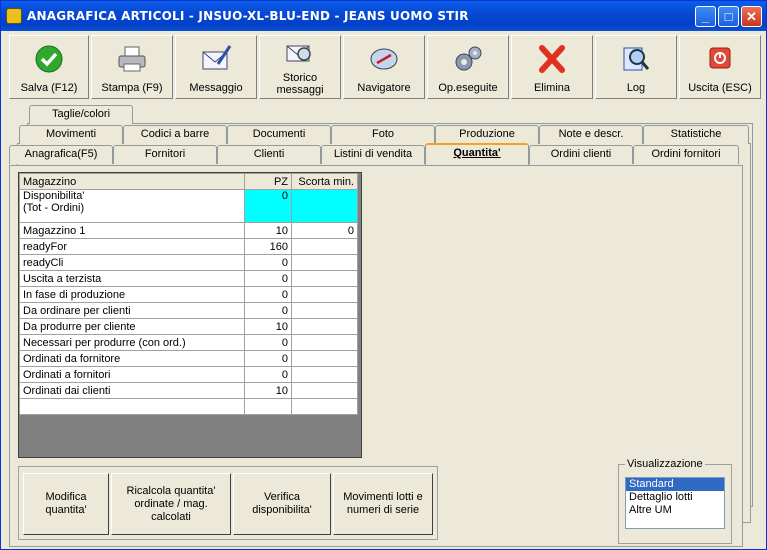  I want to click on row-label: Ordinati dai clienti, so click(132, 390).